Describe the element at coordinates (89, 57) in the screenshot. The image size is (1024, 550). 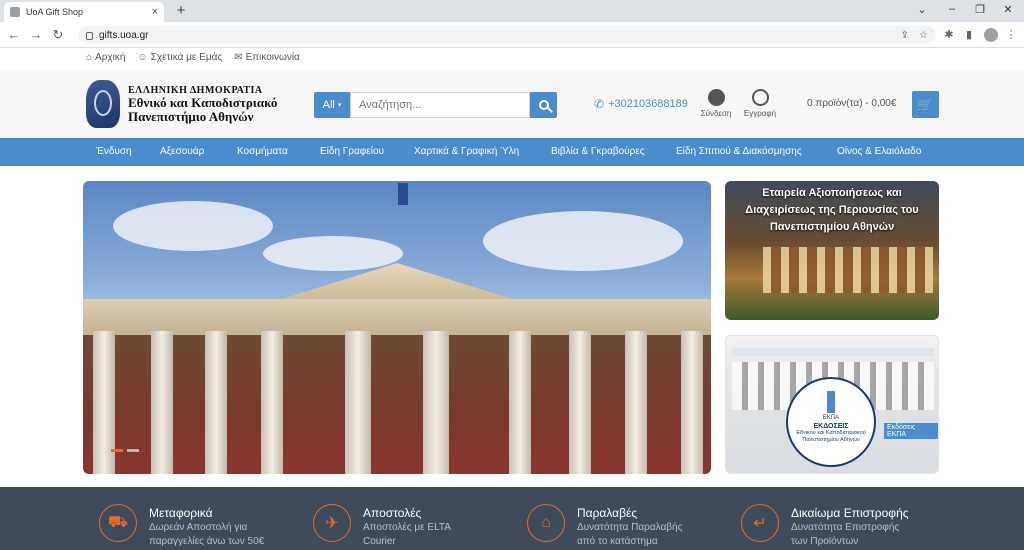
I see `home-icon: ⌂` at that location.